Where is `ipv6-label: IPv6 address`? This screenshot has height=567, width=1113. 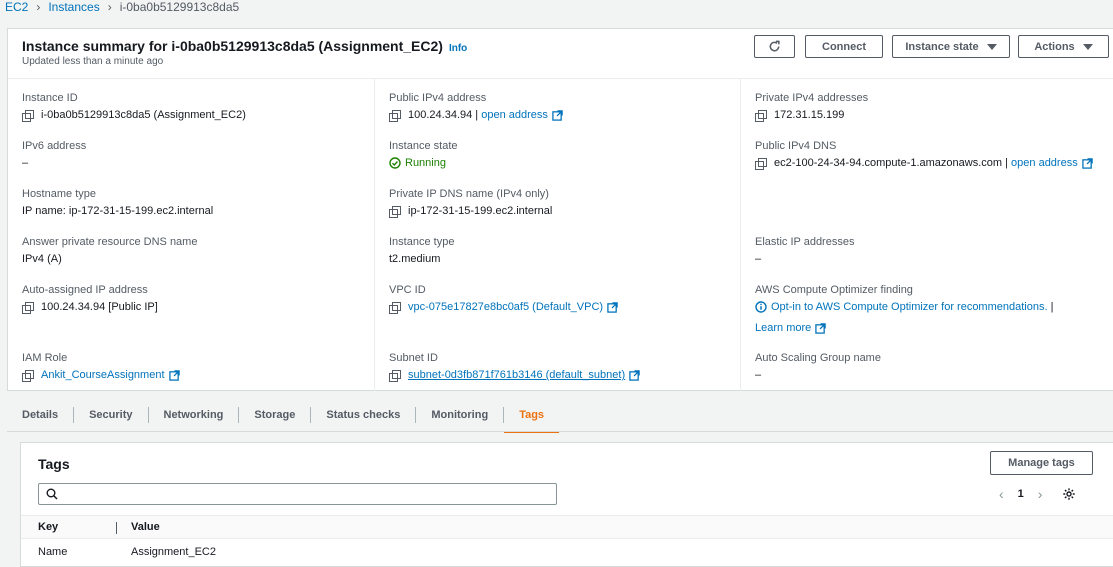
ipv6-label: IPv6 address is located at coordinates (54, 146).